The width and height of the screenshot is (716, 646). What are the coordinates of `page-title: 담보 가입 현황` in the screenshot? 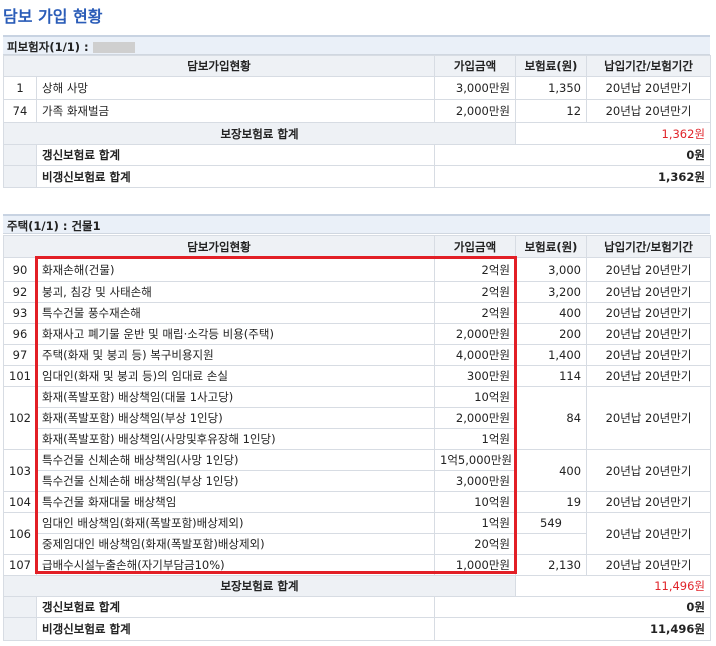 It's located at (53, 16).